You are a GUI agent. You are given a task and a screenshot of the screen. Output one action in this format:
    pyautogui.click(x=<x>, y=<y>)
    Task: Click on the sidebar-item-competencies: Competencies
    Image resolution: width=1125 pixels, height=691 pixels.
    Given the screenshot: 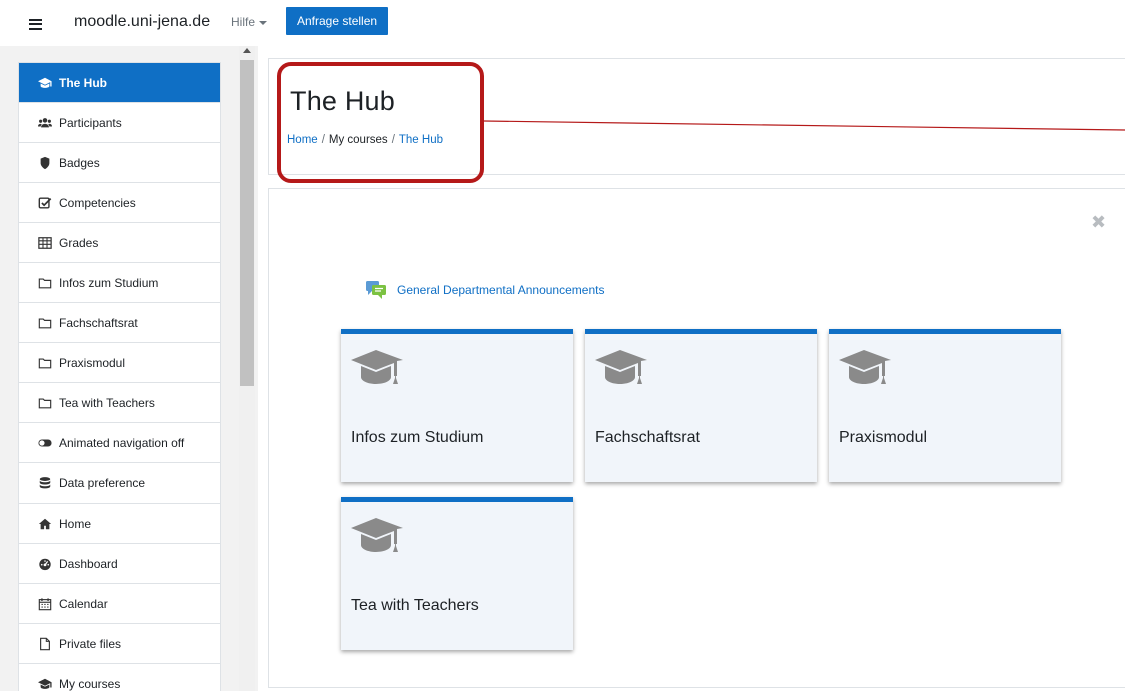 What is the action you would take?
    pyautogui.click(x=119, y=203)
    